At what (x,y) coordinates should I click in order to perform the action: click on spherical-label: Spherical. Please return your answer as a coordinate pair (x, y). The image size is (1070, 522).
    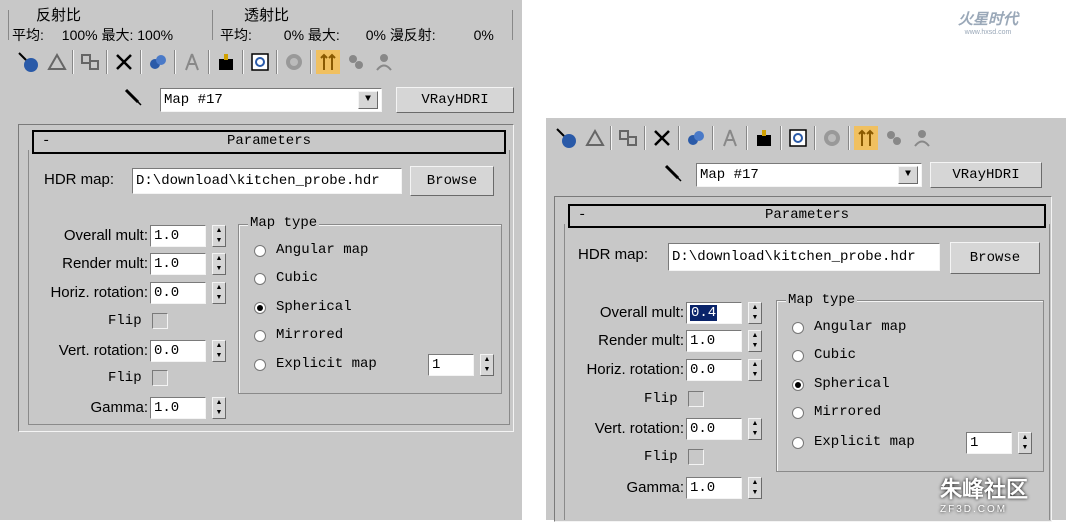
    Looking at the image, I should click on (852, 384).